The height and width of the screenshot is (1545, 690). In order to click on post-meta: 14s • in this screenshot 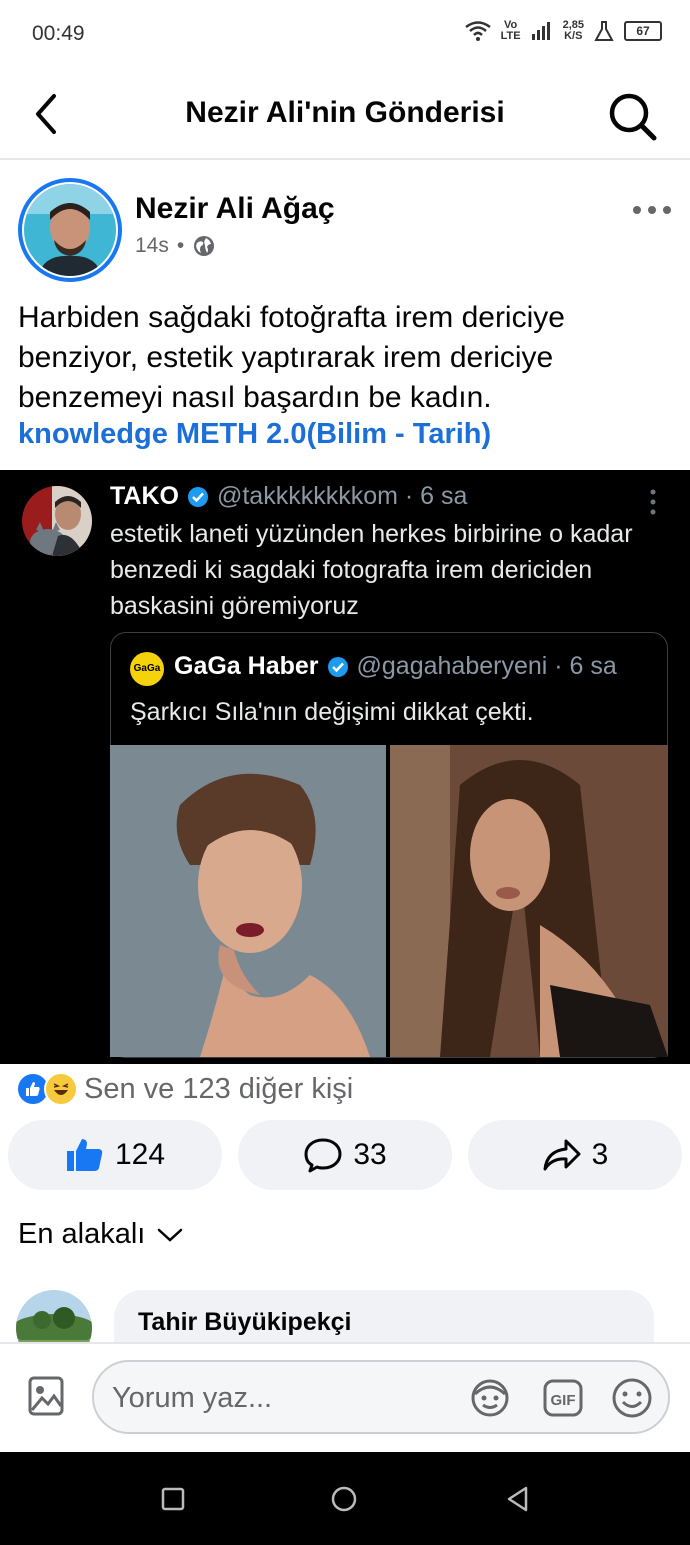, I will do `click(175, 246)`.